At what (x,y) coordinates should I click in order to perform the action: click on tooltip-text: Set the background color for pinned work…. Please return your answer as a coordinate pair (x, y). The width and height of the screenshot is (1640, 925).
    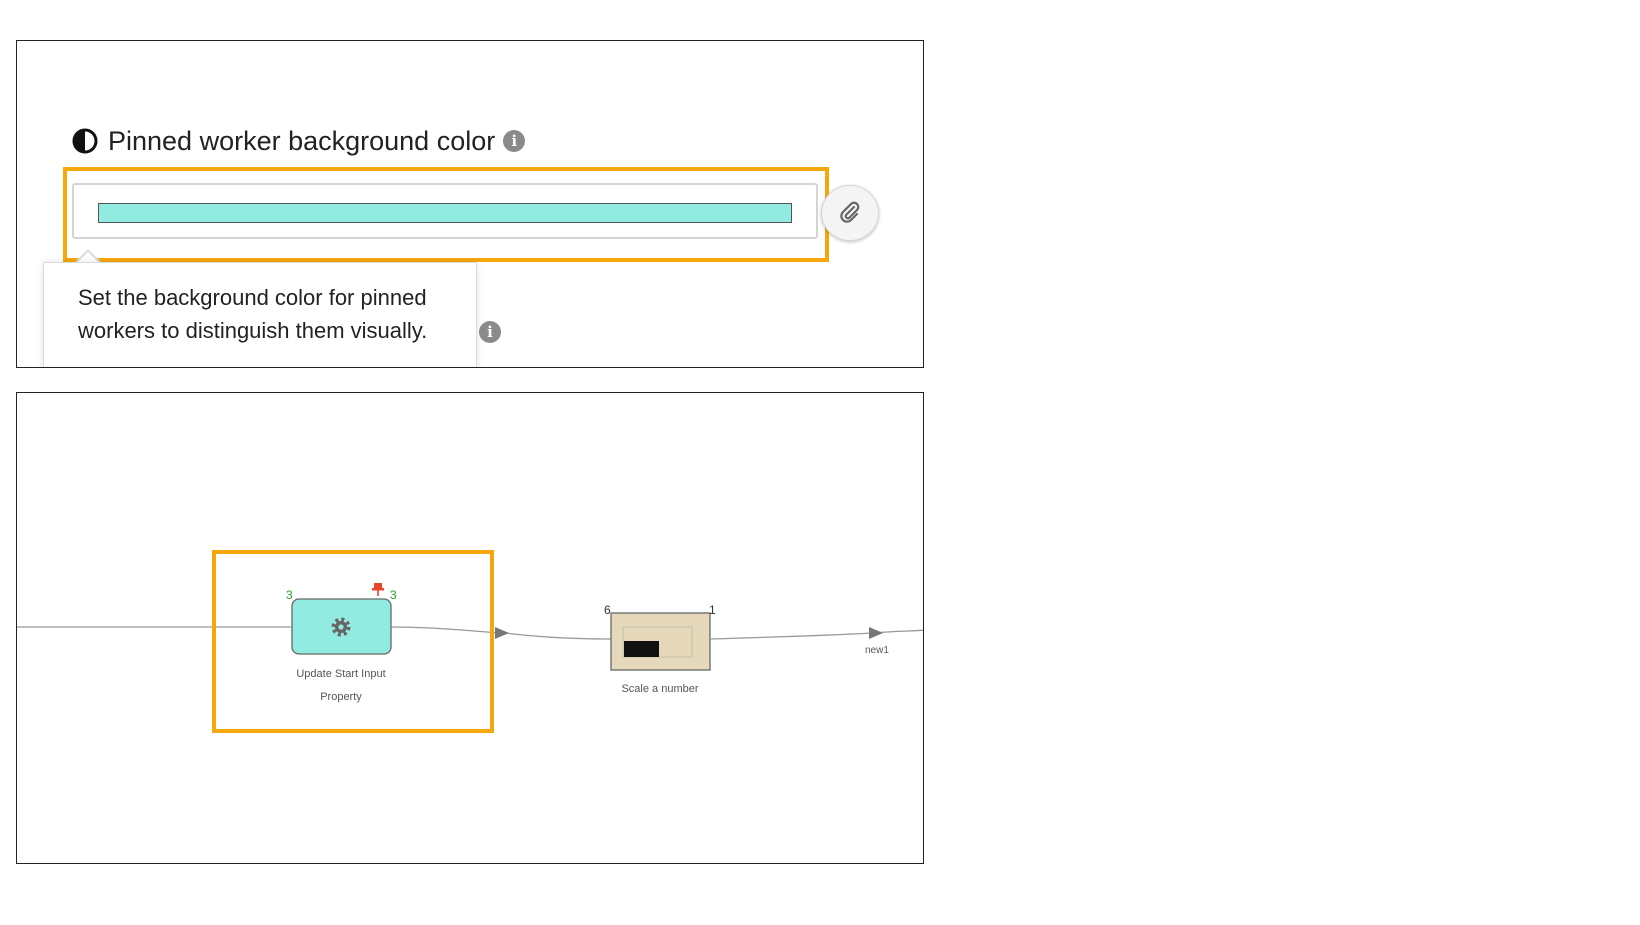
    Looking at the image, I should click on (253, 314).